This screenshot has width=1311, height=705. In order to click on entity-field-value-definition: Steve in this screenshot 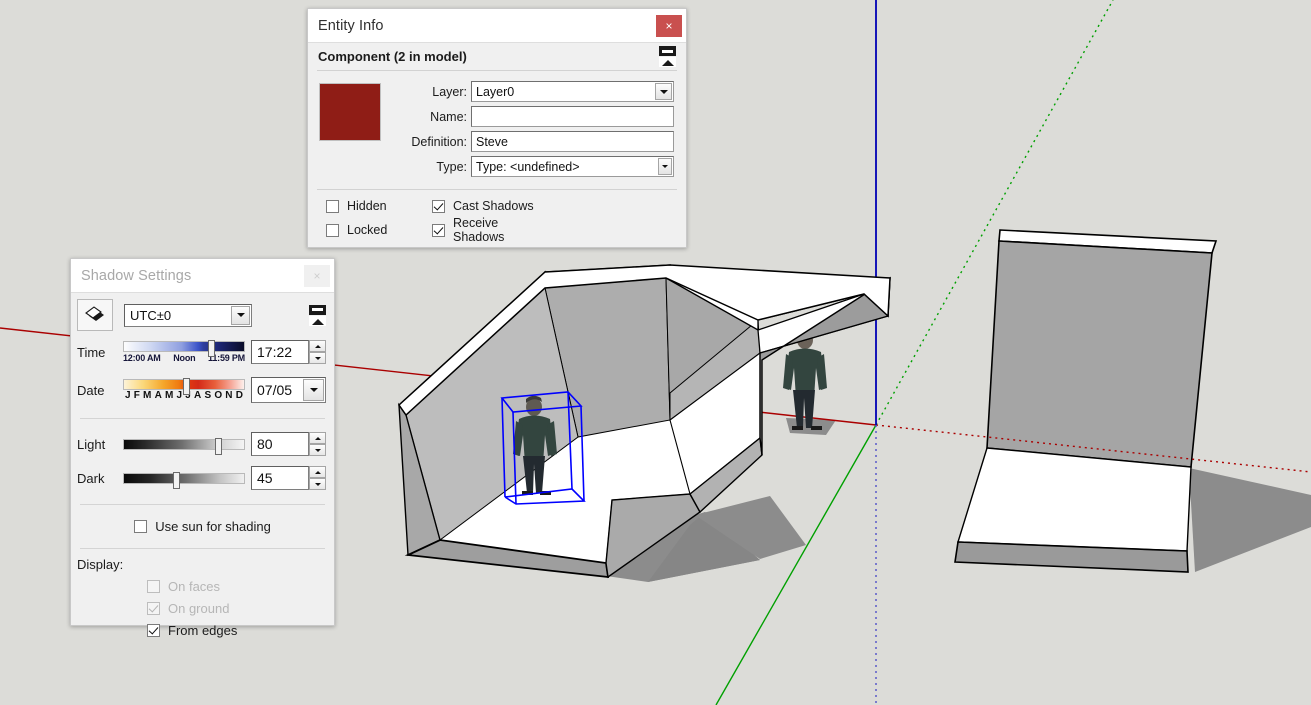, I will do `click(492, 141)`.